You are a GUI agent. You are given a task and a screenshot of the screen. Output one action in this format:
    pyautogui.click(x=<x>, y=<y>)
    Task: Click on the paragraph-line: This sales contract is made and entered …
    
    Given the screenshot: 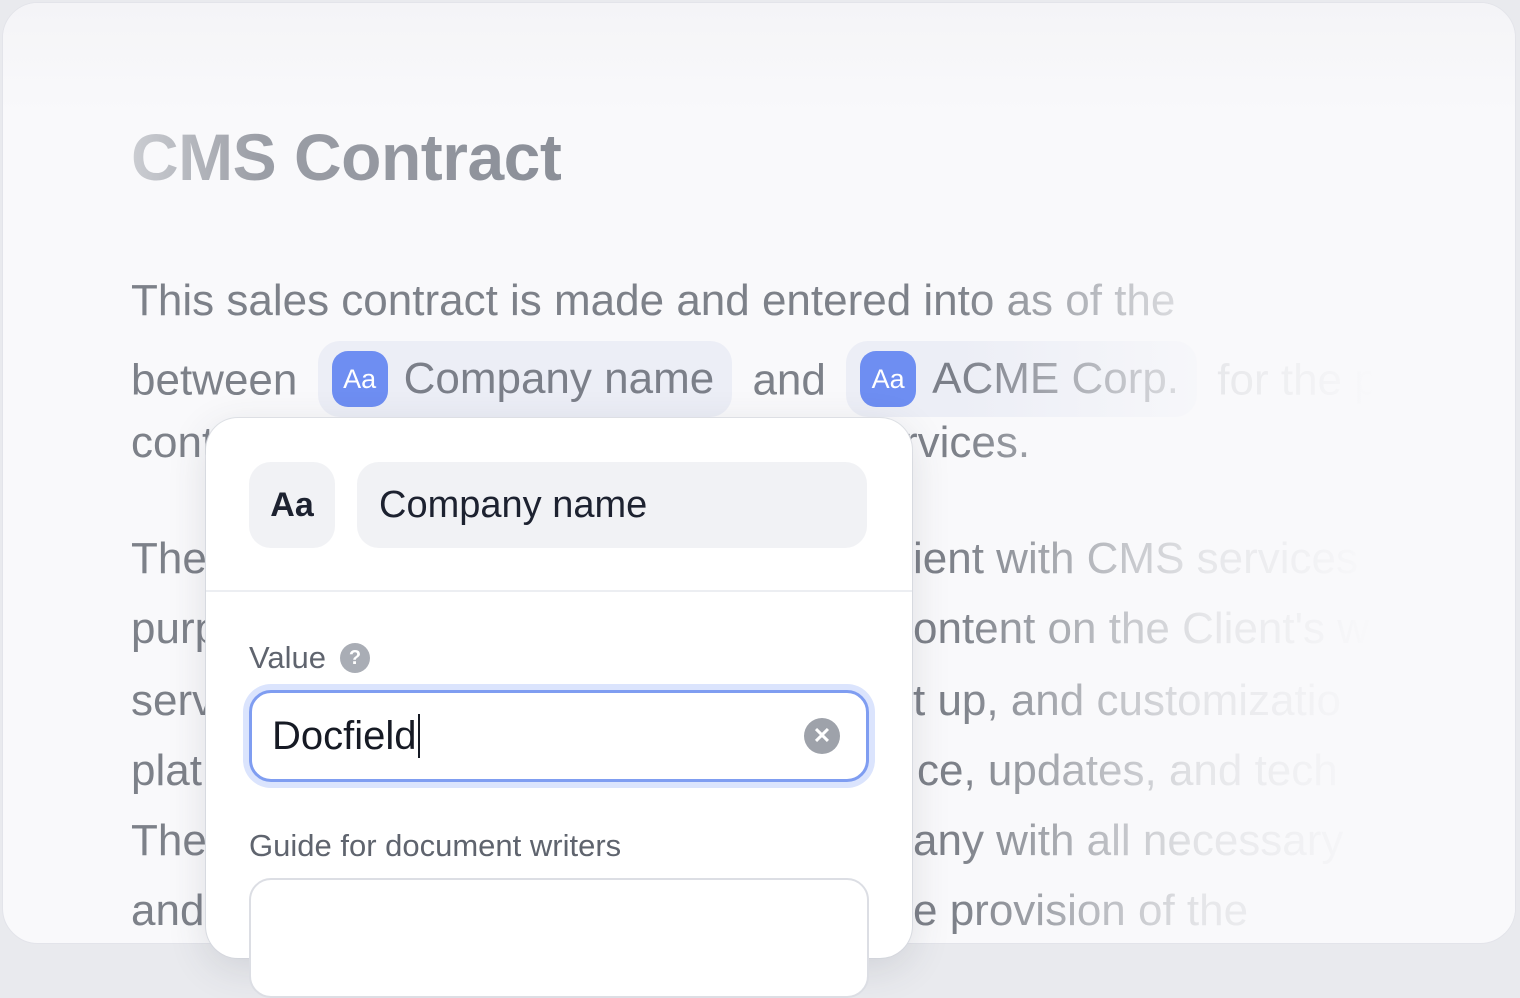 What is the action you would take?
    pyautogui.click(x=653, y=301)
    